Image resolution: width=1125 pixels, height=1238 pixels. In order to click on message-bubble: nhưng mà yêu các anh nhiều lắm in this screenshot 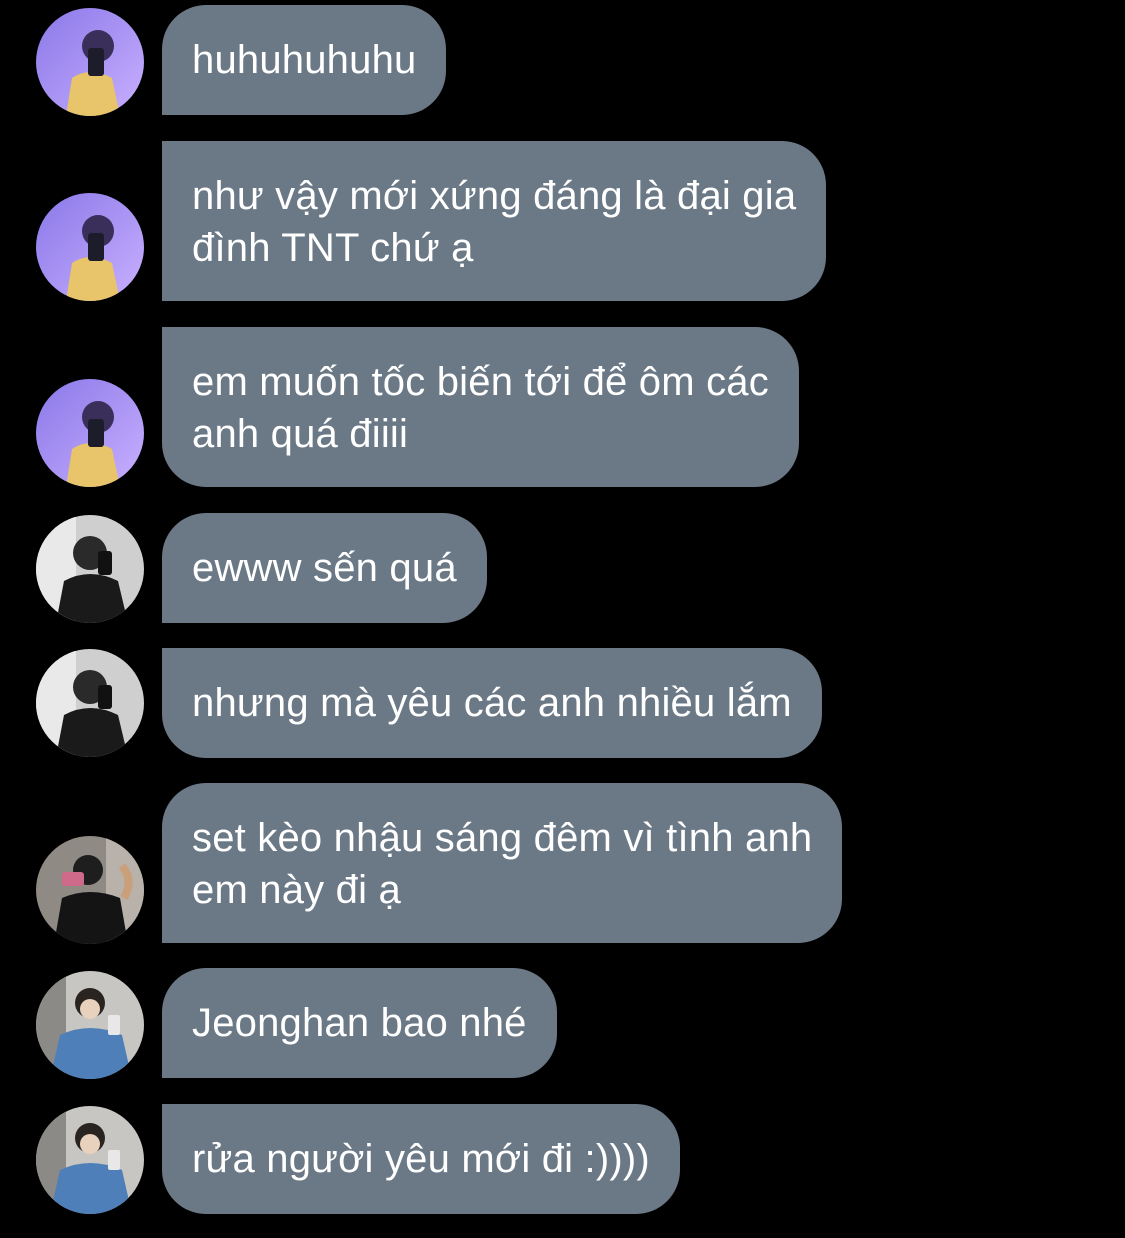, I will do `click(492, 703)`.